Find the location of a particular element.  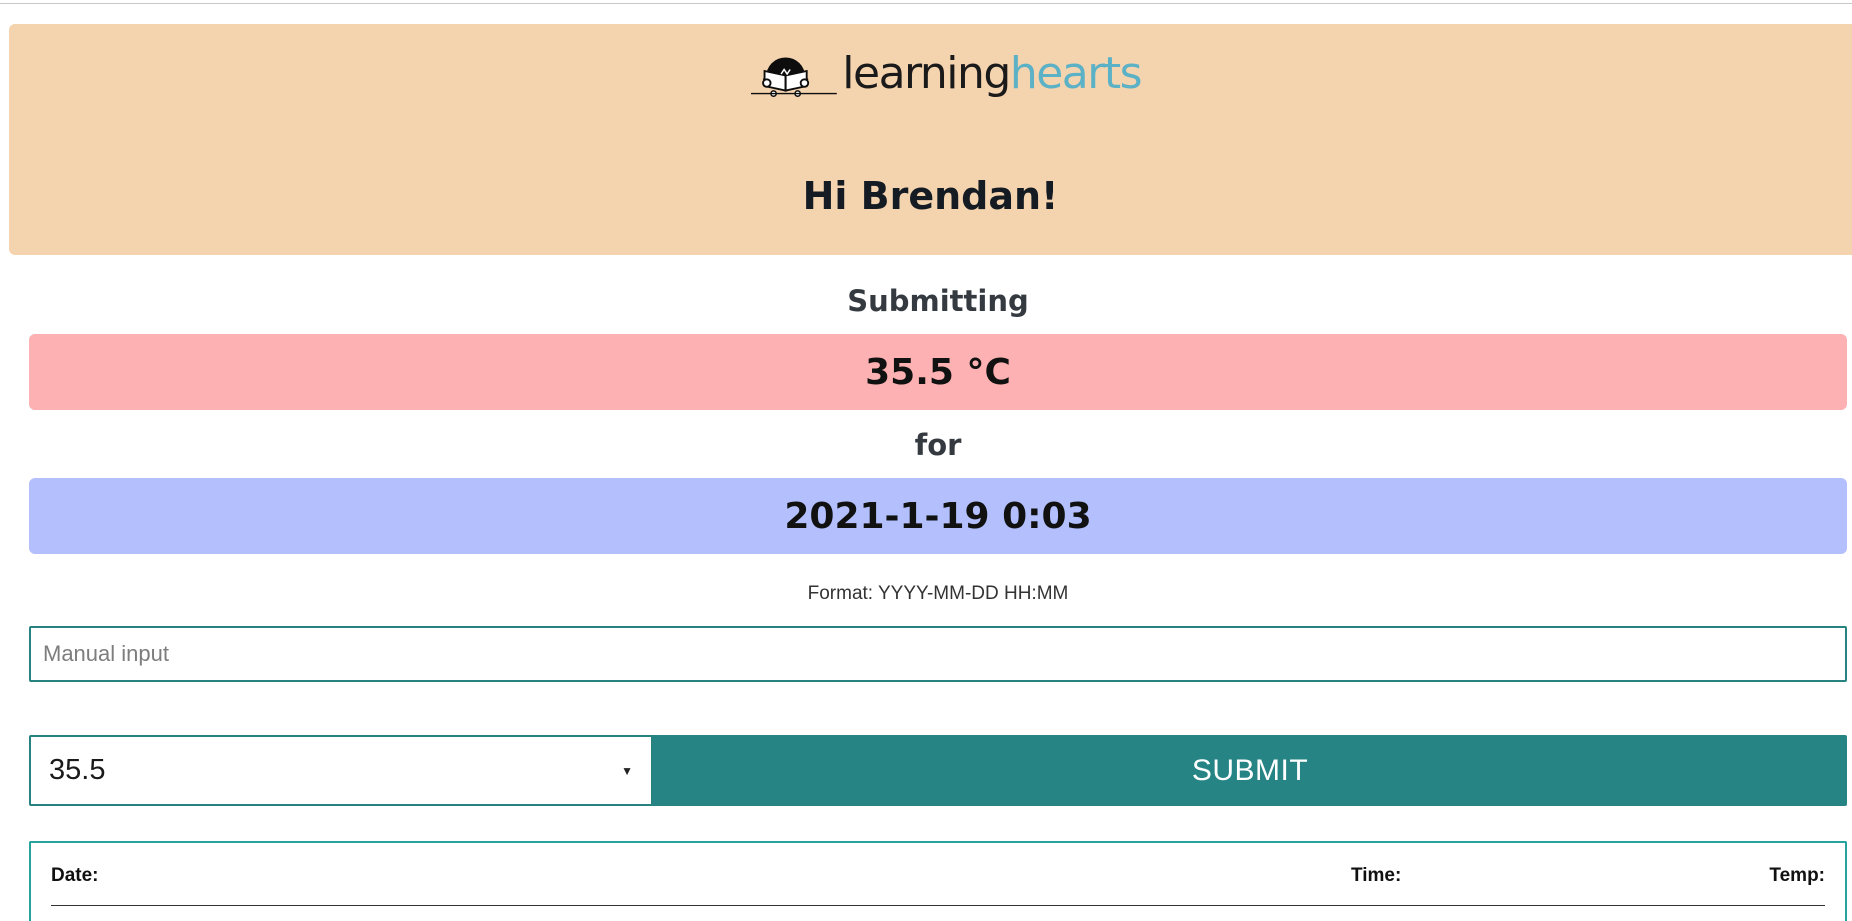

submit-button: SUBMIT is located at coordinates (1250, 770).